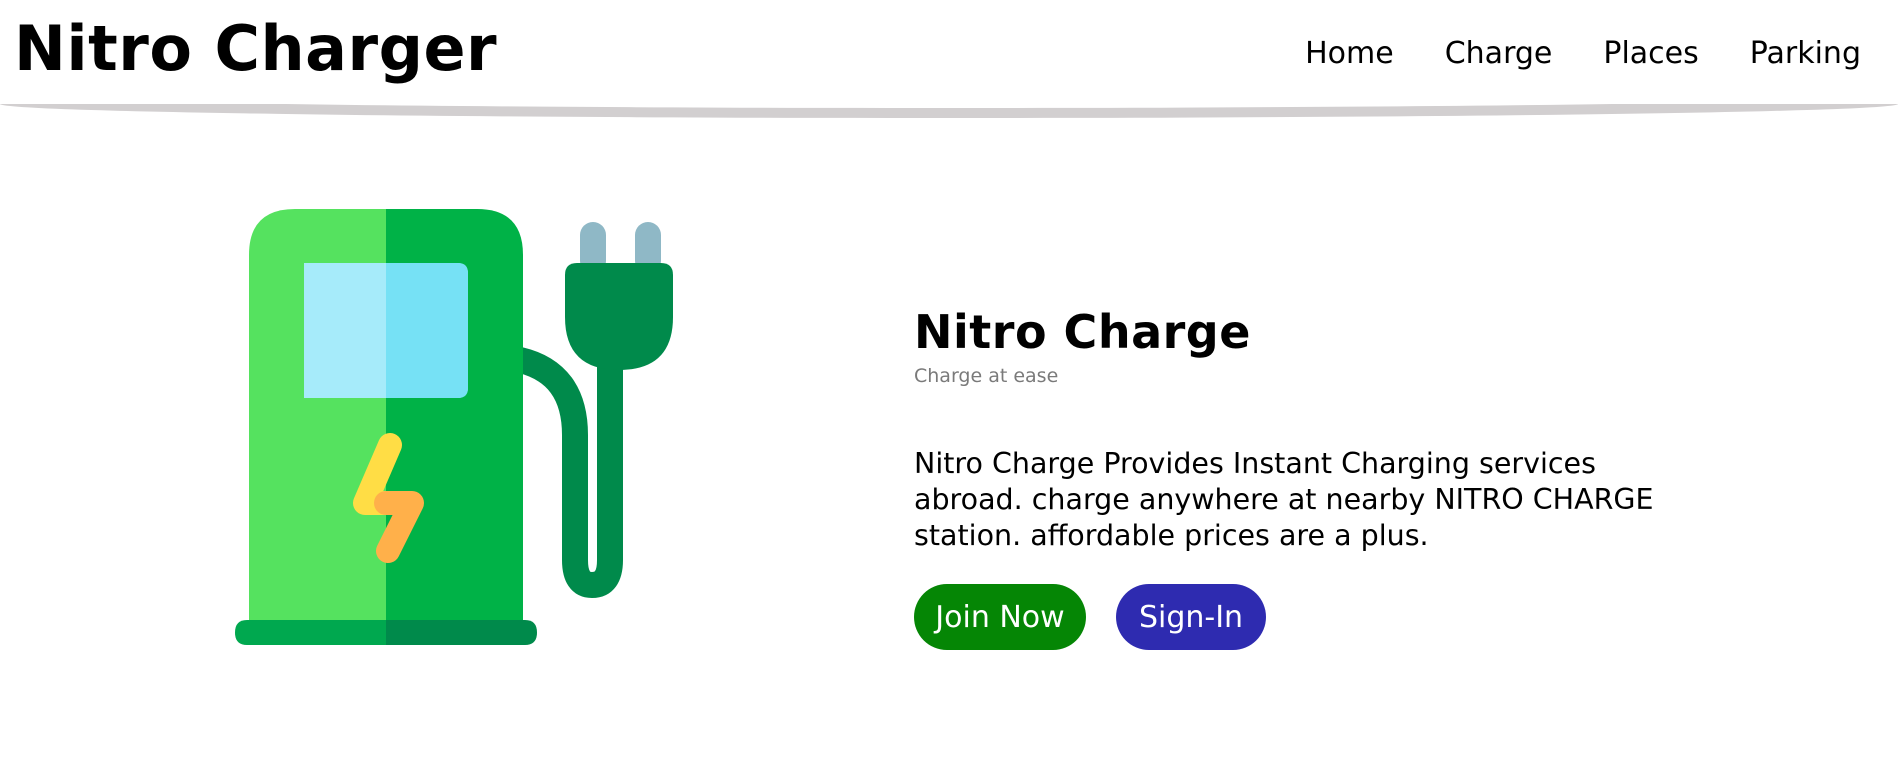 The height and width of the screenshot is (761, 1898). Describe the element at coordinates (427, 330) in the screenshot. I see `screen-right` at that location.